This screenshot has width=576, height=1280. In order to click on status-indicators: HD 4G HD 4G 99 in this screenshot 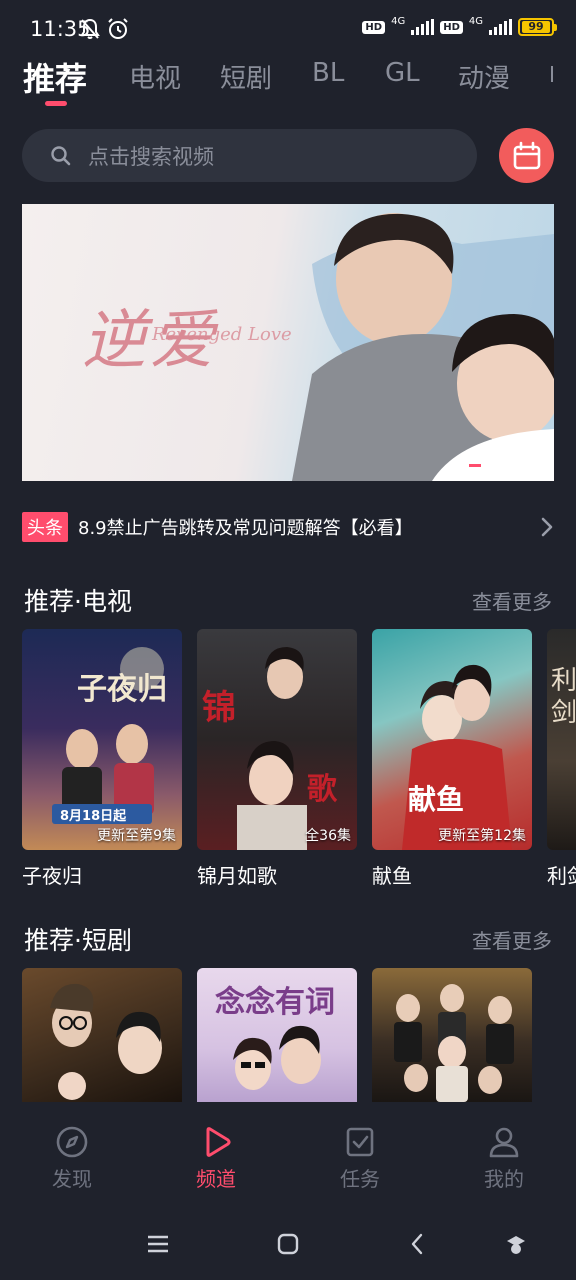, I will do `click(459, 25)`.